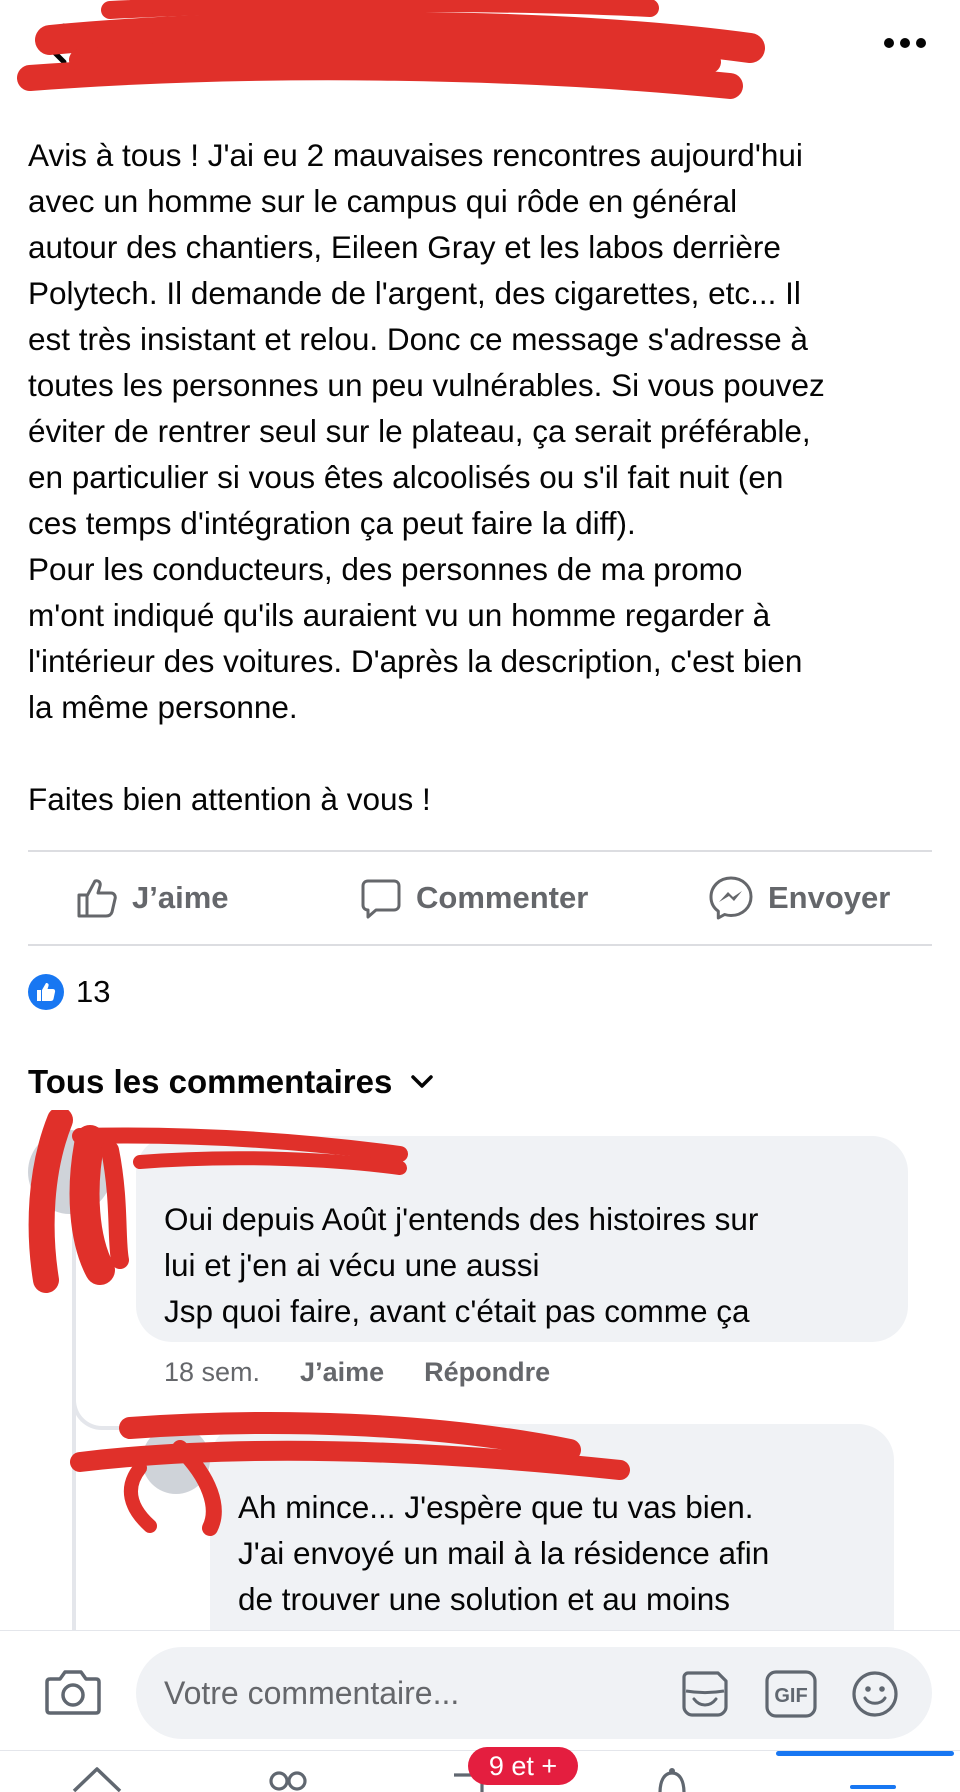  I want to click on gif-label: GIF, so click(790, 1696).